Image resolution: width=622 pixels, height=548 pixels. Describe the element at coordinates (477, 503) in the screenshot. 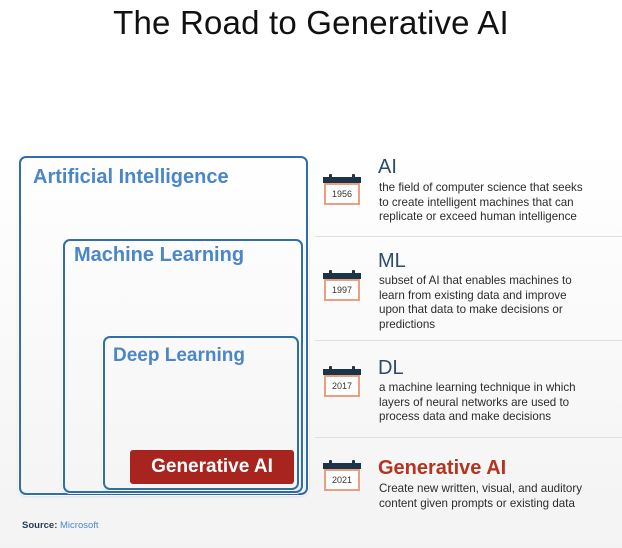

I see `description-line: content given prompts or existing data` at that location.